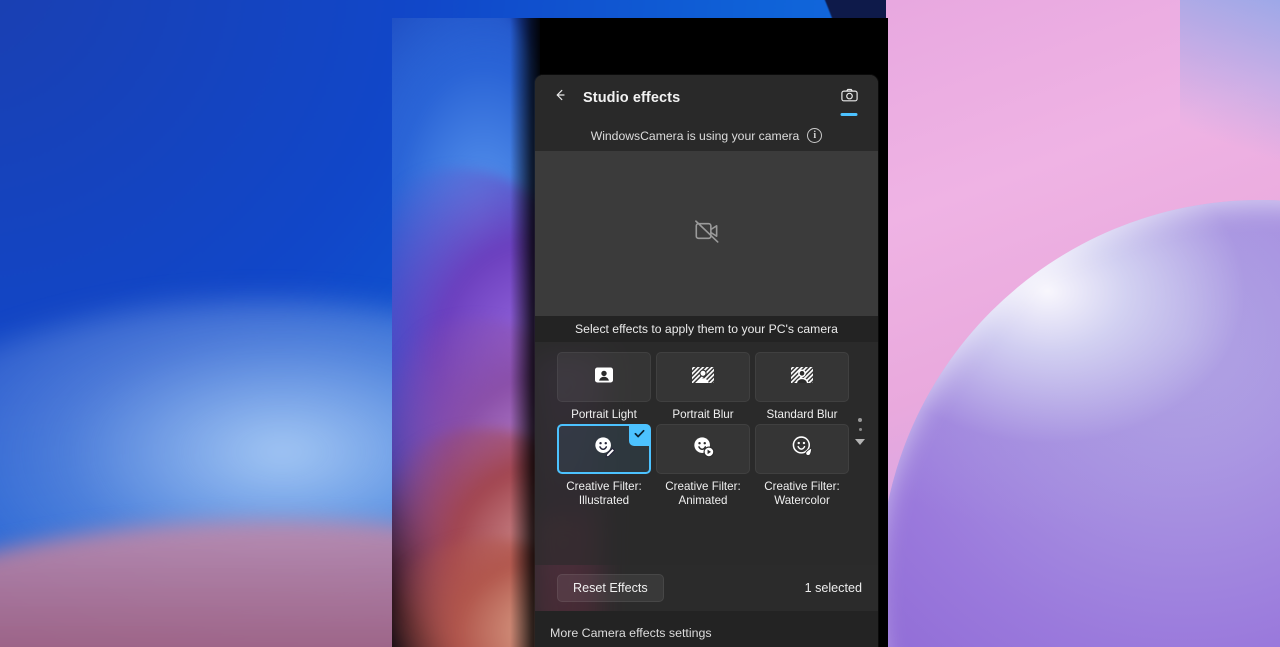  I want to click on creative-illustrated-icon, so click(604, 449).